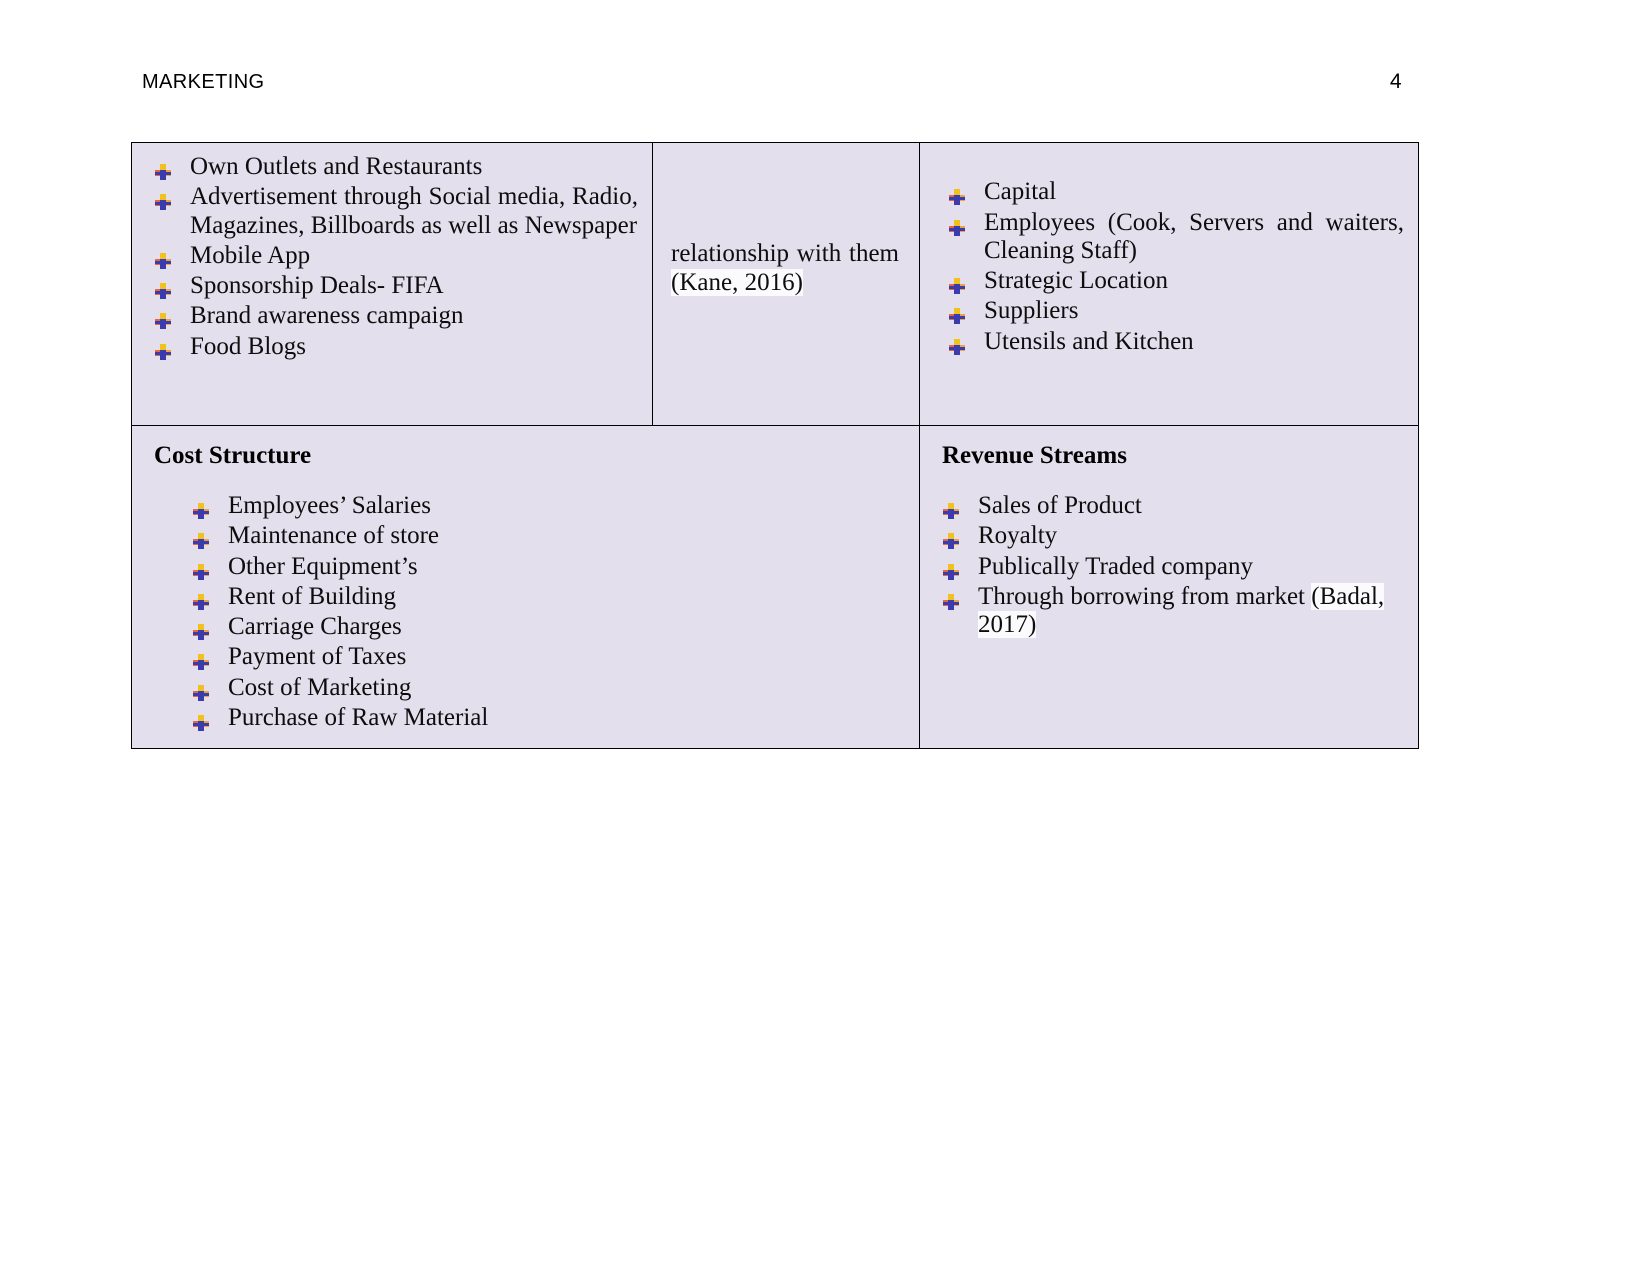  What do you see at coordinates (320, 687) in the screenshot?
I see `list-item-label: Cost of Marketing` at bounding box center [320, 687].